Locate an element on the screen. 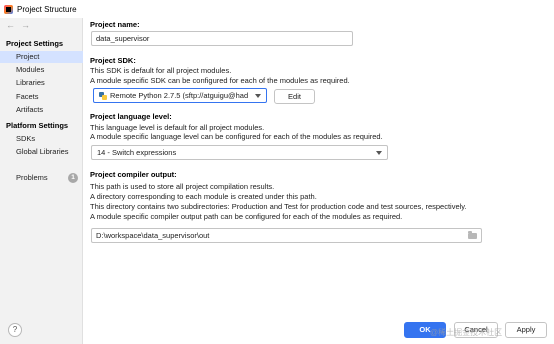  watermark-text: @稀土掘金技术社区 is located at coordinates (466, 332).